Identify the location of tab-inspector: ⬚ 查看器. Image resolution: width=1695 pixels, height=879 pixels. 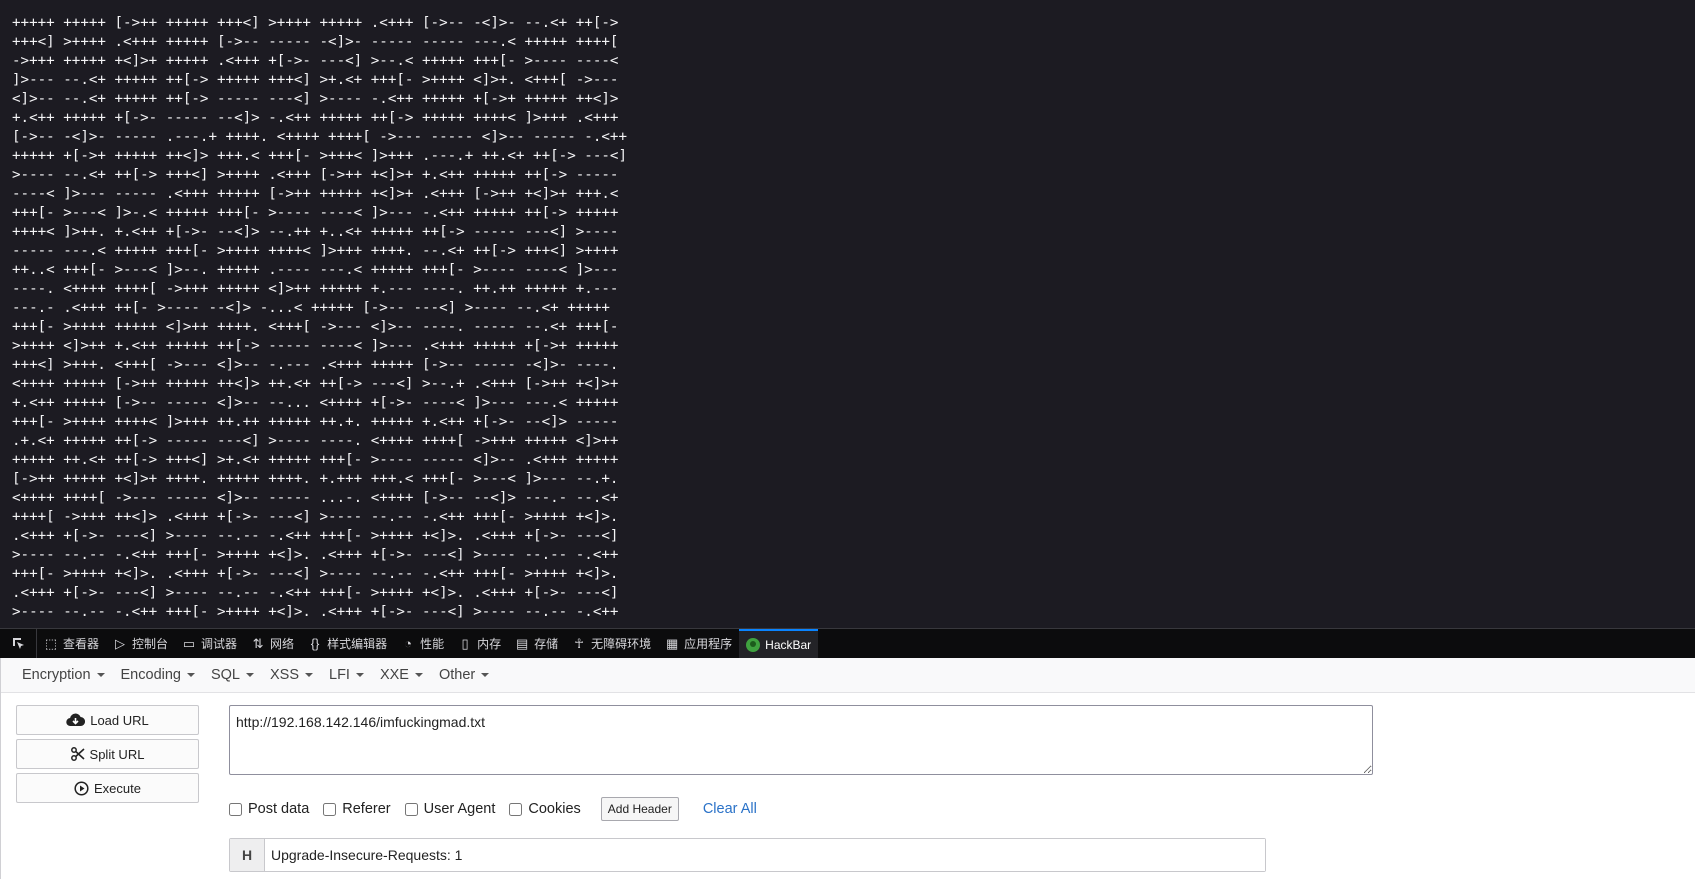
(71, 643).